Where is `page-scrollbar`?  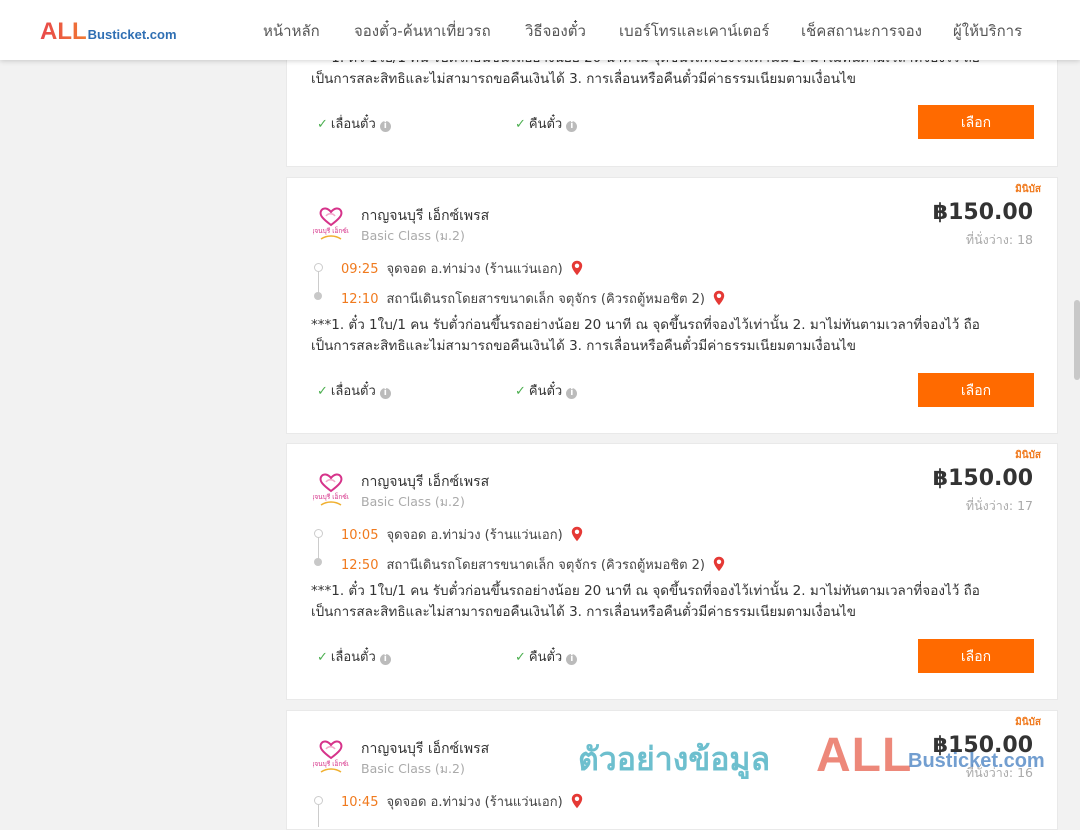
page-scrollbar is located at coordinates (1077, 340).